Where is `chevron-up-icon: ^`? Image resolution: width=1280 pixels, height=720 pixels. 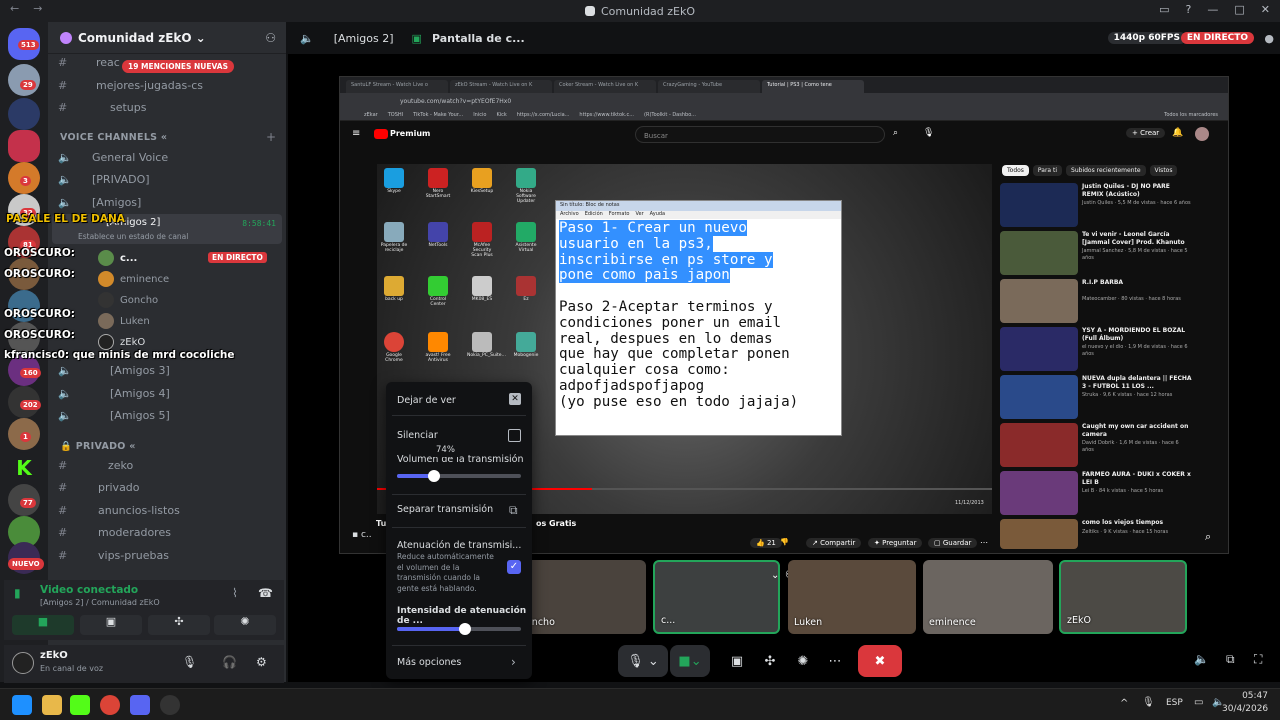
chevron-up-icon: ^ is located at coordinates (1124, 703).